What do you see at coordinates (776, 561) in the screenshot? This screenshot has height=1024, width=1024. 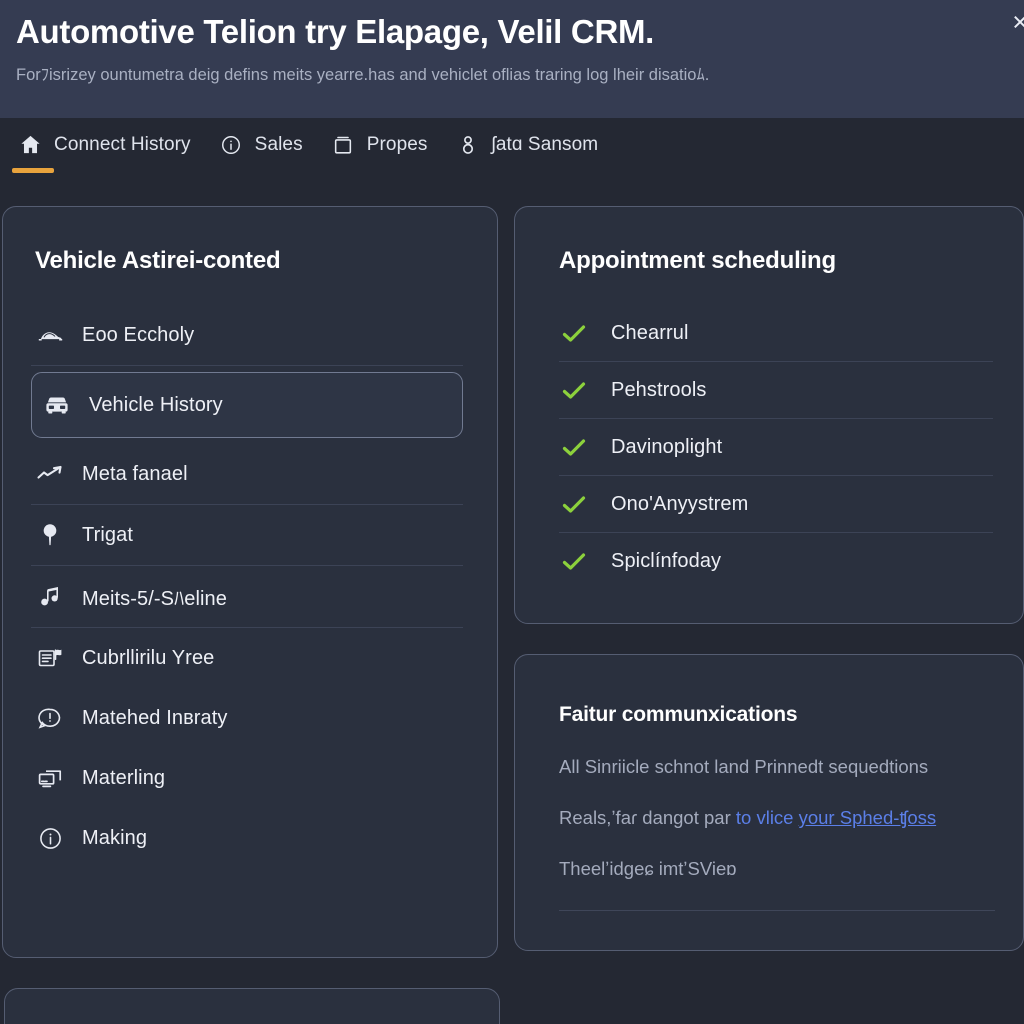 I see `list-item: Spiclínfoday` at bounding box center [776, 561].